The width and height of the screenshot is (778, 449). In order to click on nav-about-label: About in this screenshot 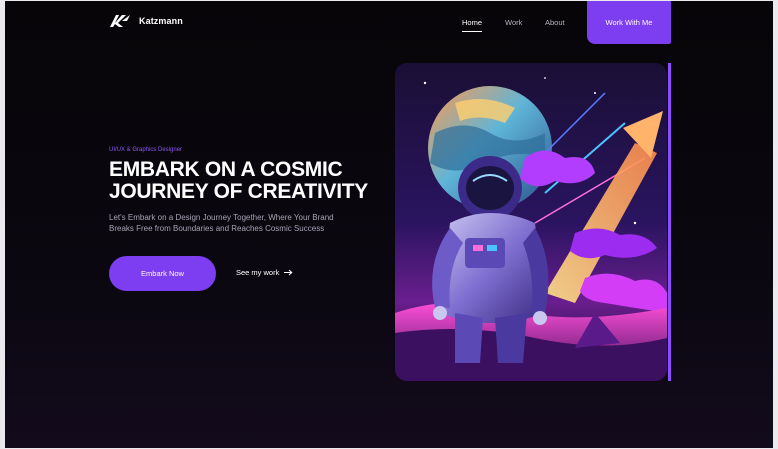, I will do `click(555, 22)`.